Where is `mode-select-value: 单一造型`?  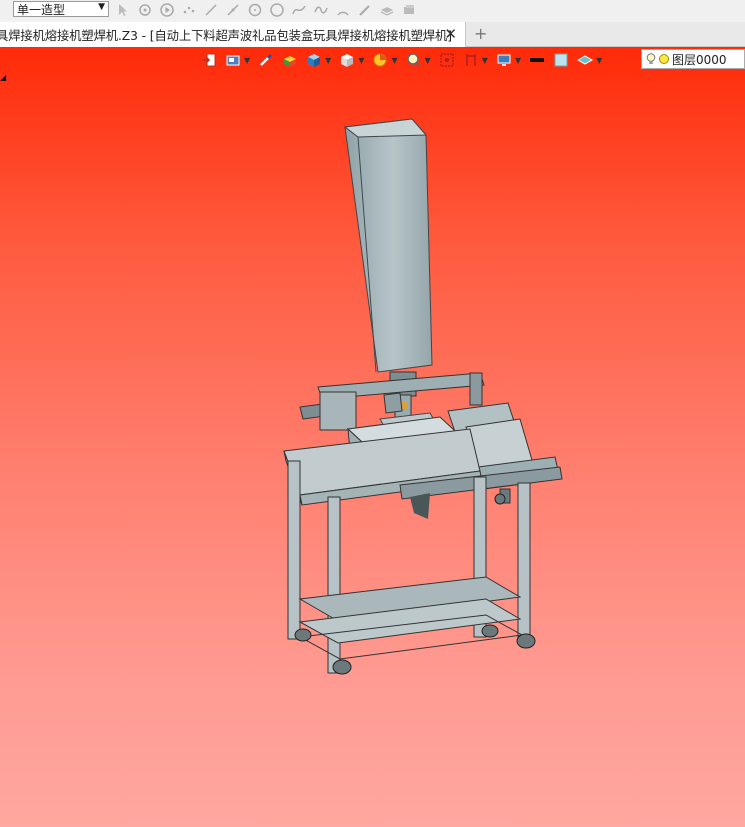 mode-select-value: 单一造型 is located at coordinates (41, 9).